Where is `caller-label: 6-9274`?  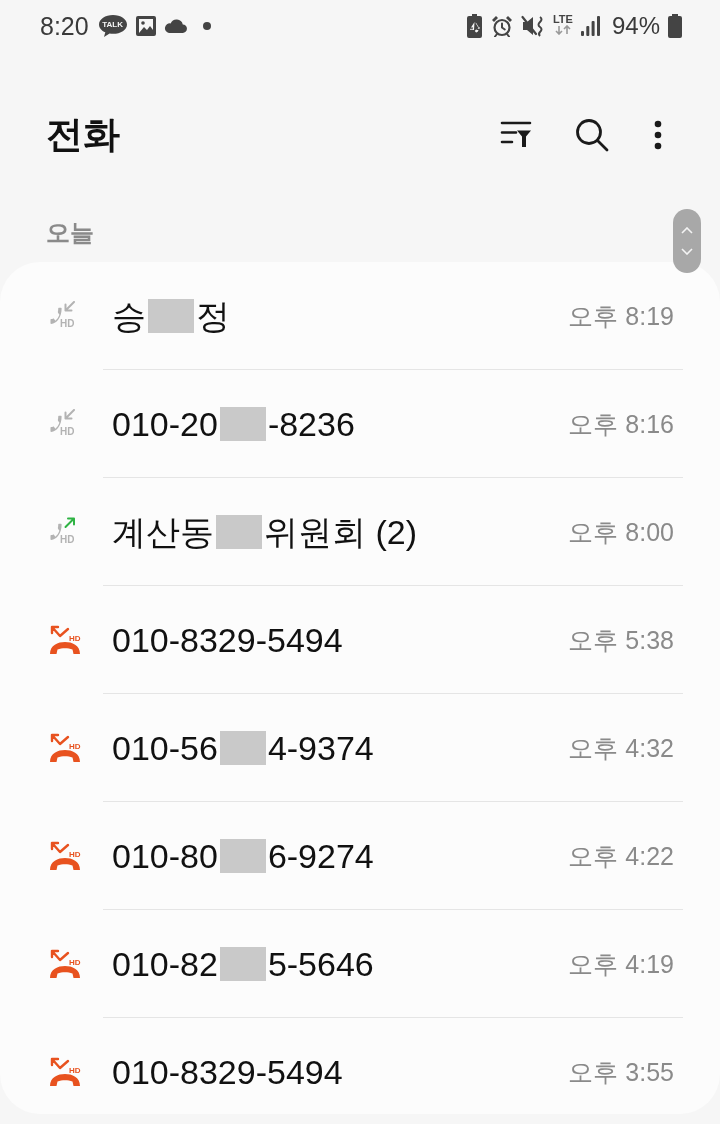
caller-label: 6-9274 is located at coordinates (320, 855).